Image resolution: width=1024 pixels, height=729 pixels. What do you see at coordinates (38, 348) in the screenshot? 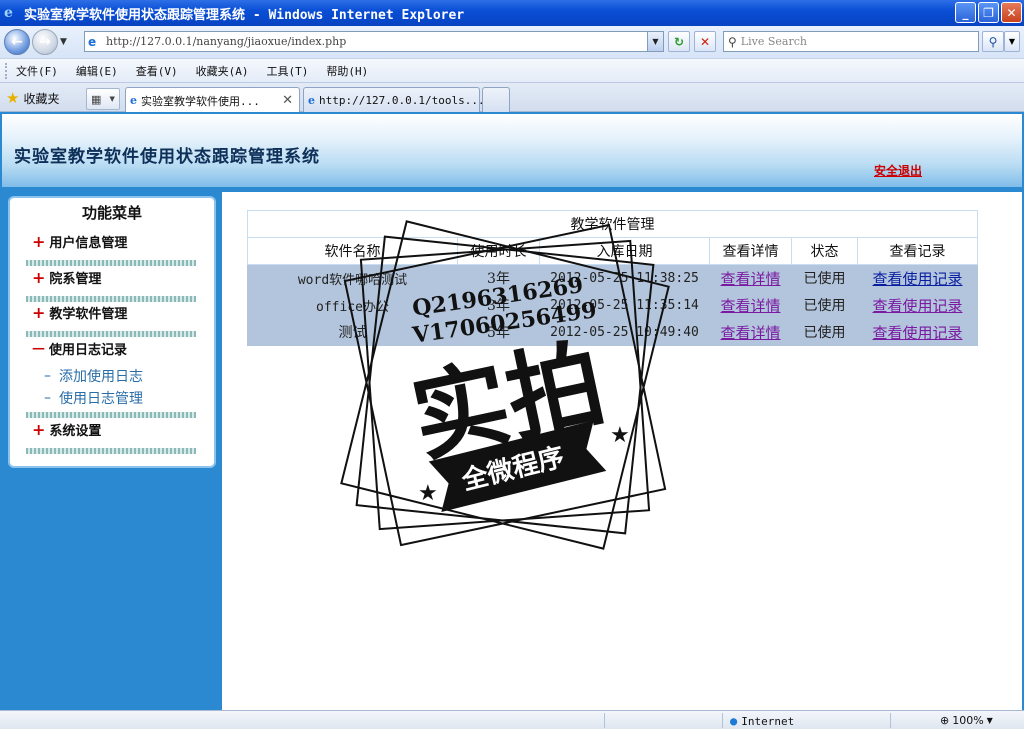
I see `collapse-icon: —` at bounding box center [38, 348].